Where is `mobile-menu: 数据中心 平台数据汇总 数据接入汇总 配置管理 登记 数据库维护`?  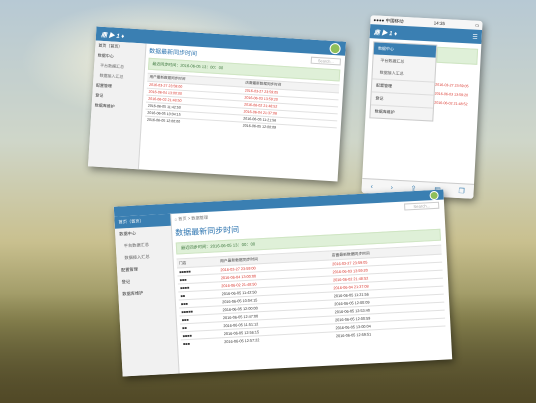
mobile-menu: 数据中心 平台数据汇总 数据接入汇总 配置管理 登记 数据库维护 is located at coordinates (403, 81).